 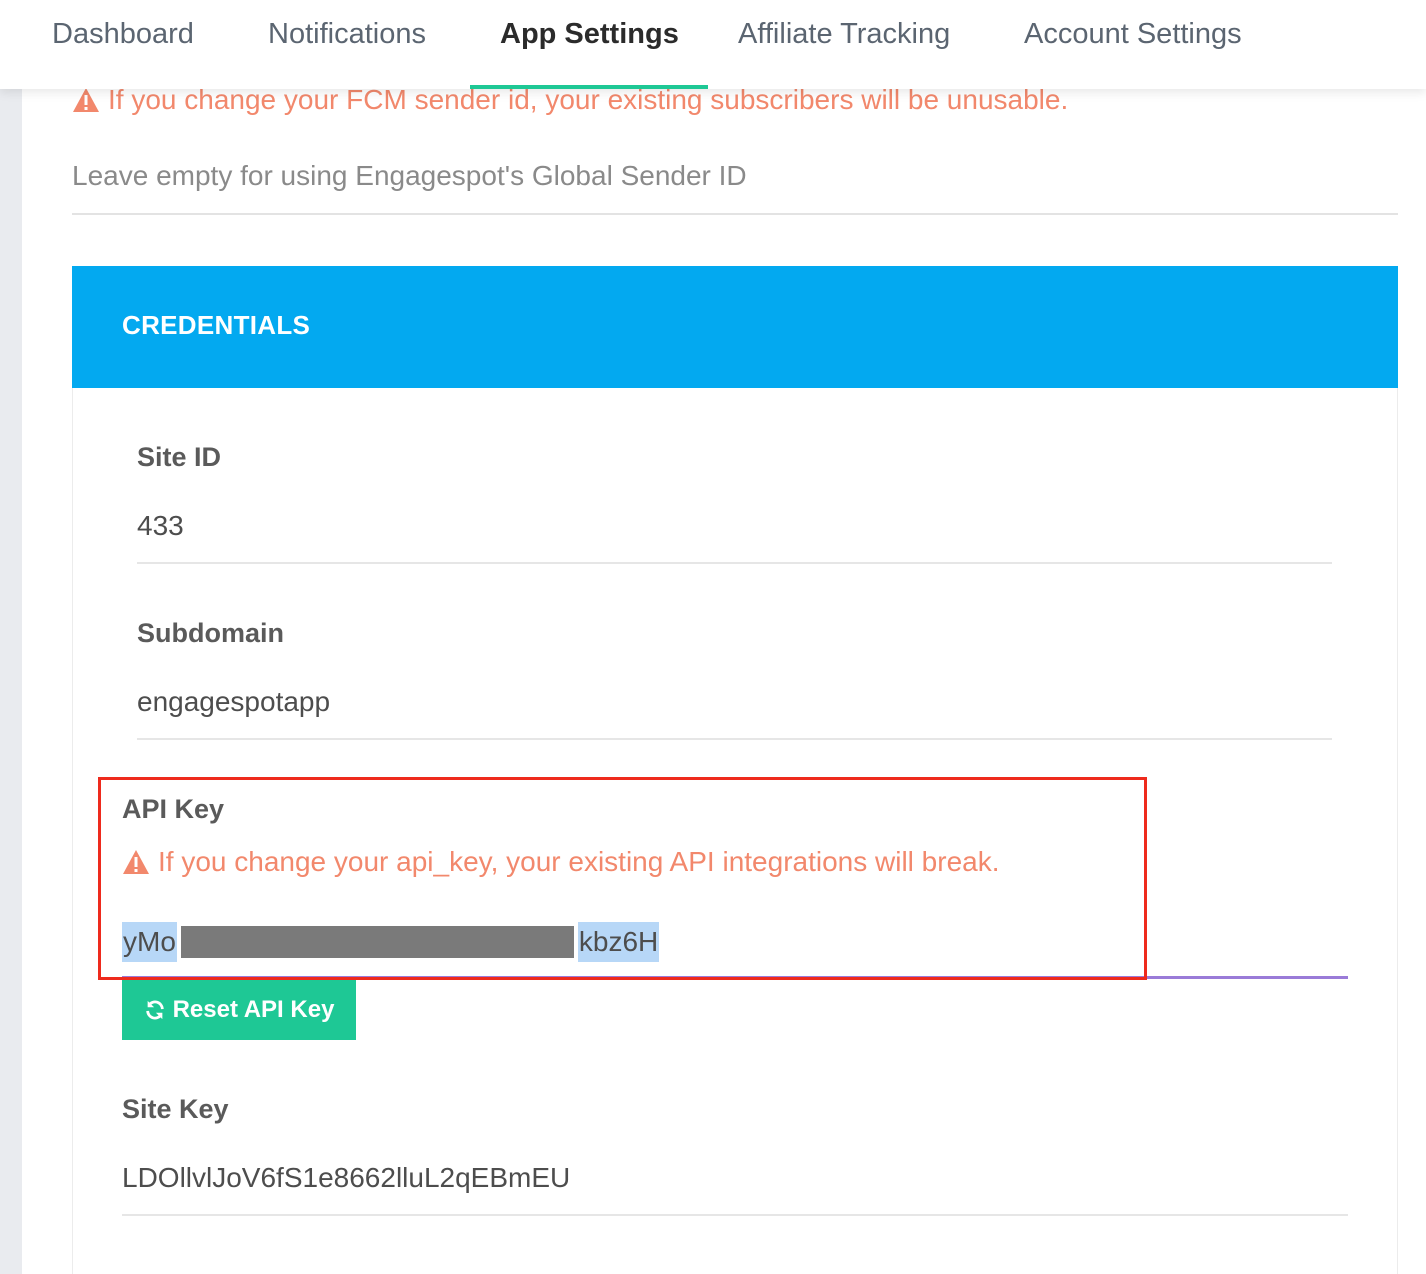 What do you see at coordinates (175, 1109) in the screenshot?
I see `site-key-label: Site Key` at bounding box center [175, 1109].